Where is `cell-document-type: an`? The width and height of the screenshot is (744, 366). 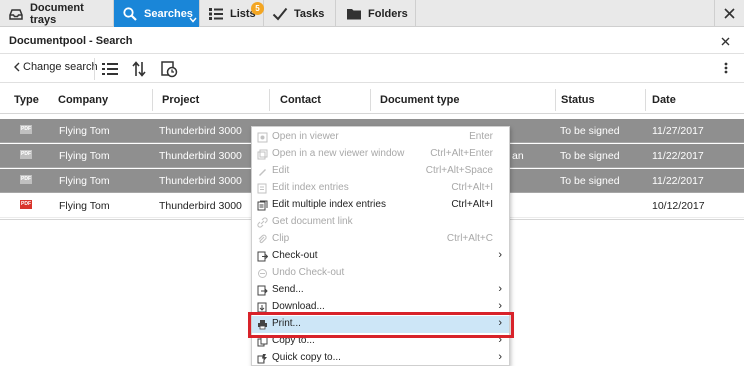
cell-document-type: an is located at coordinates (518, 156).